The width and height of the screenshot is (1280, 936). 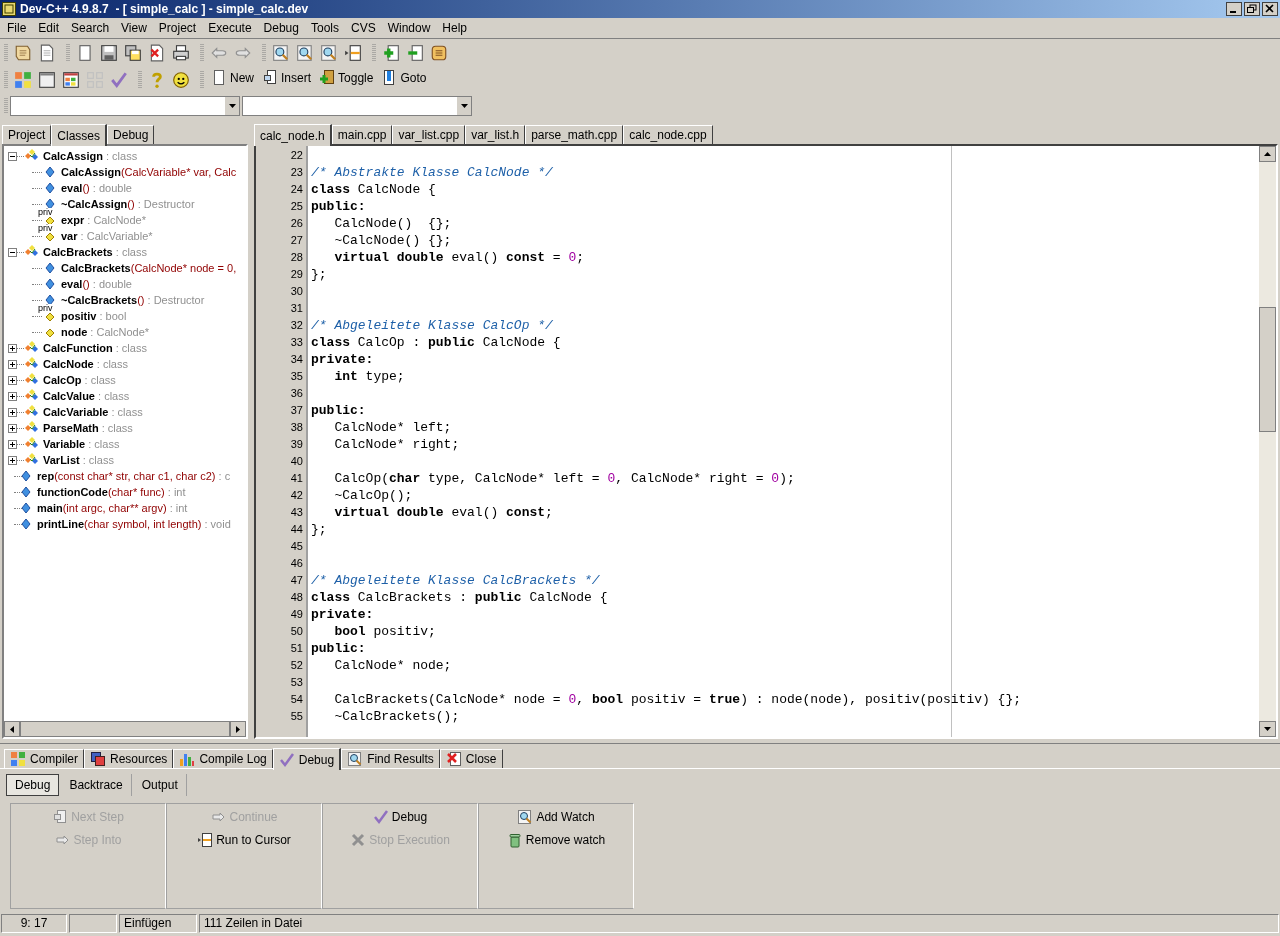 What do you see at coordinates (177, 28) in the screenshot?
I see `menu-item: Project` at bounding box center [177, 28].